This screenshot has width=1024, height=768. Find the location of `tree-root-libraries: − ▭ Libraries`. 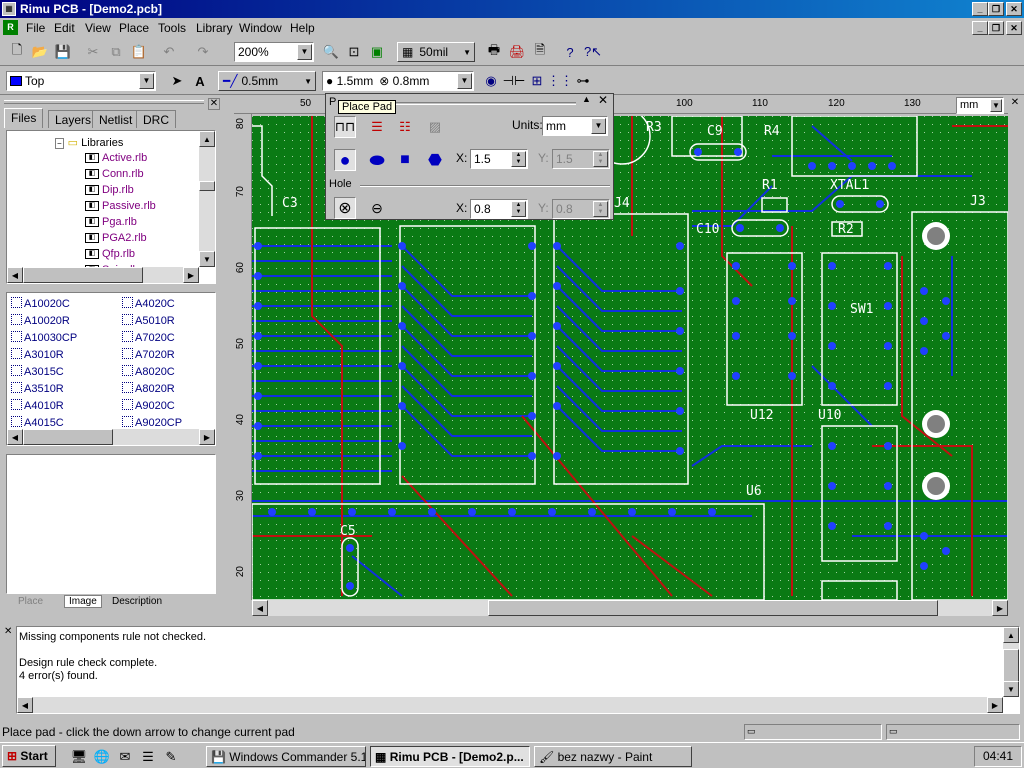

tree-root-libraries: − ▭ Libraries is located at coordinates (89, 142).